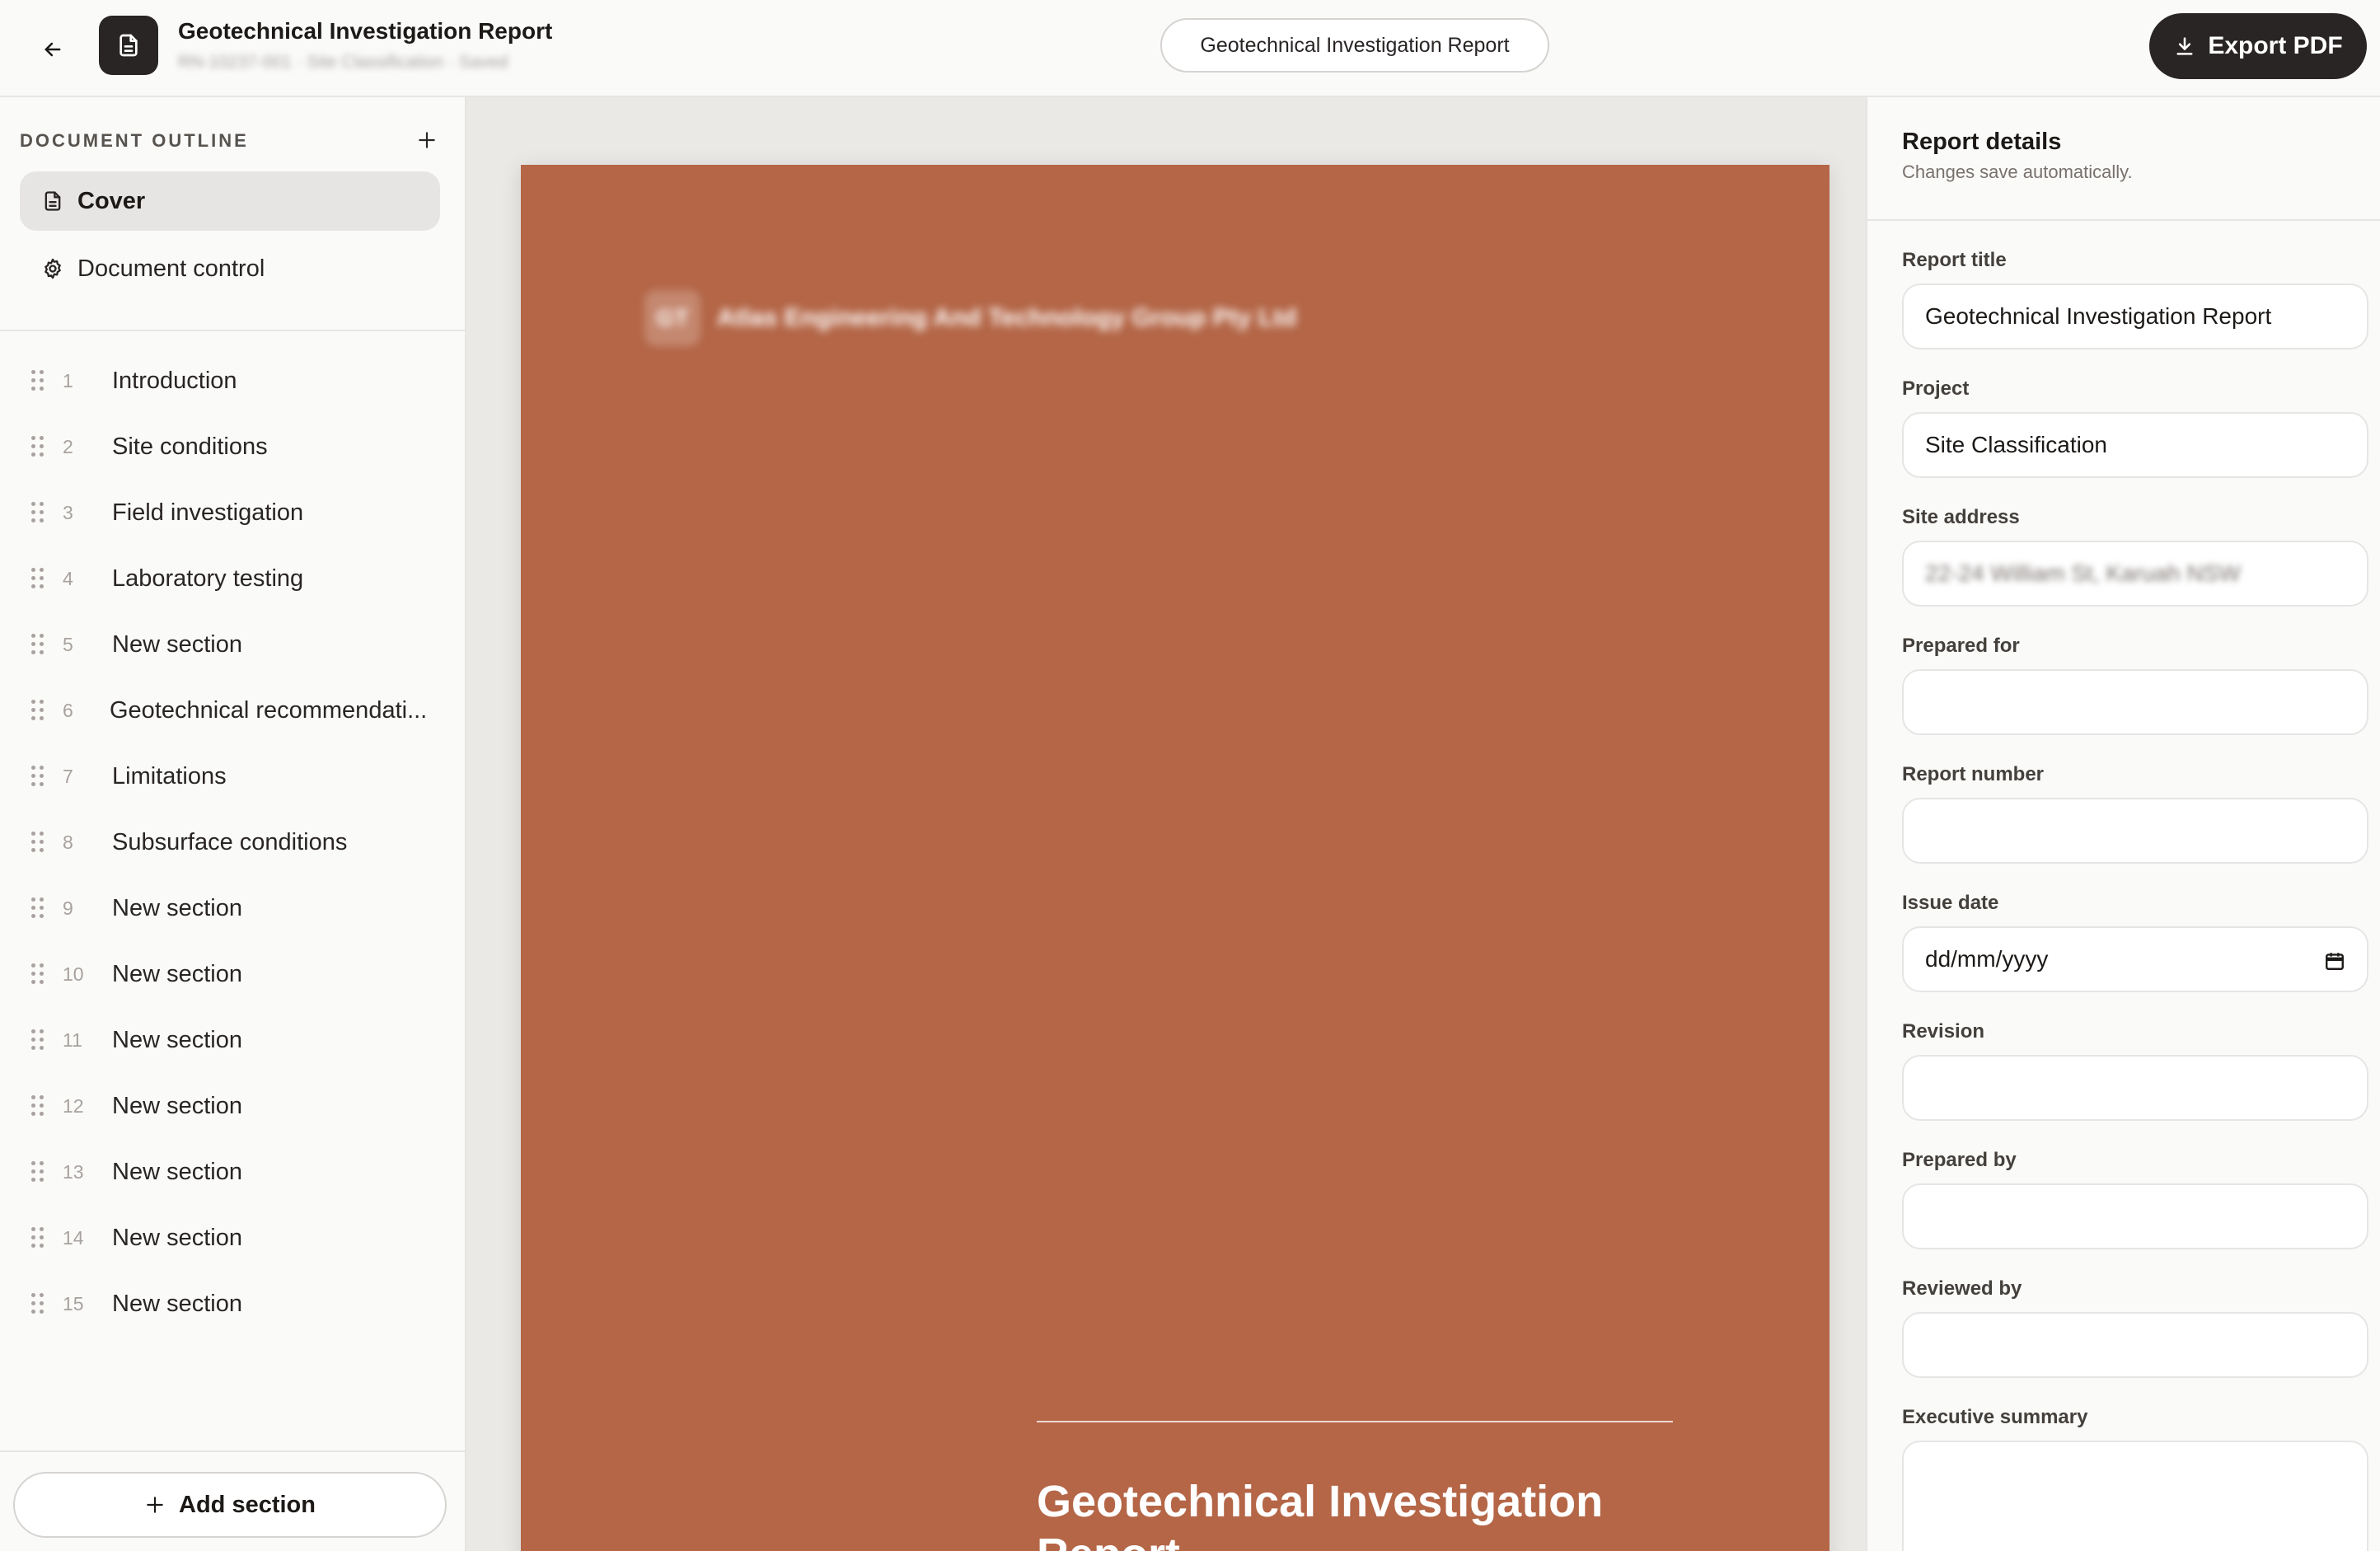 The height and width of the screenshot is (1551, 2380). I want to click on section-item: 8 Subsurface conditions, so click(232, 842).